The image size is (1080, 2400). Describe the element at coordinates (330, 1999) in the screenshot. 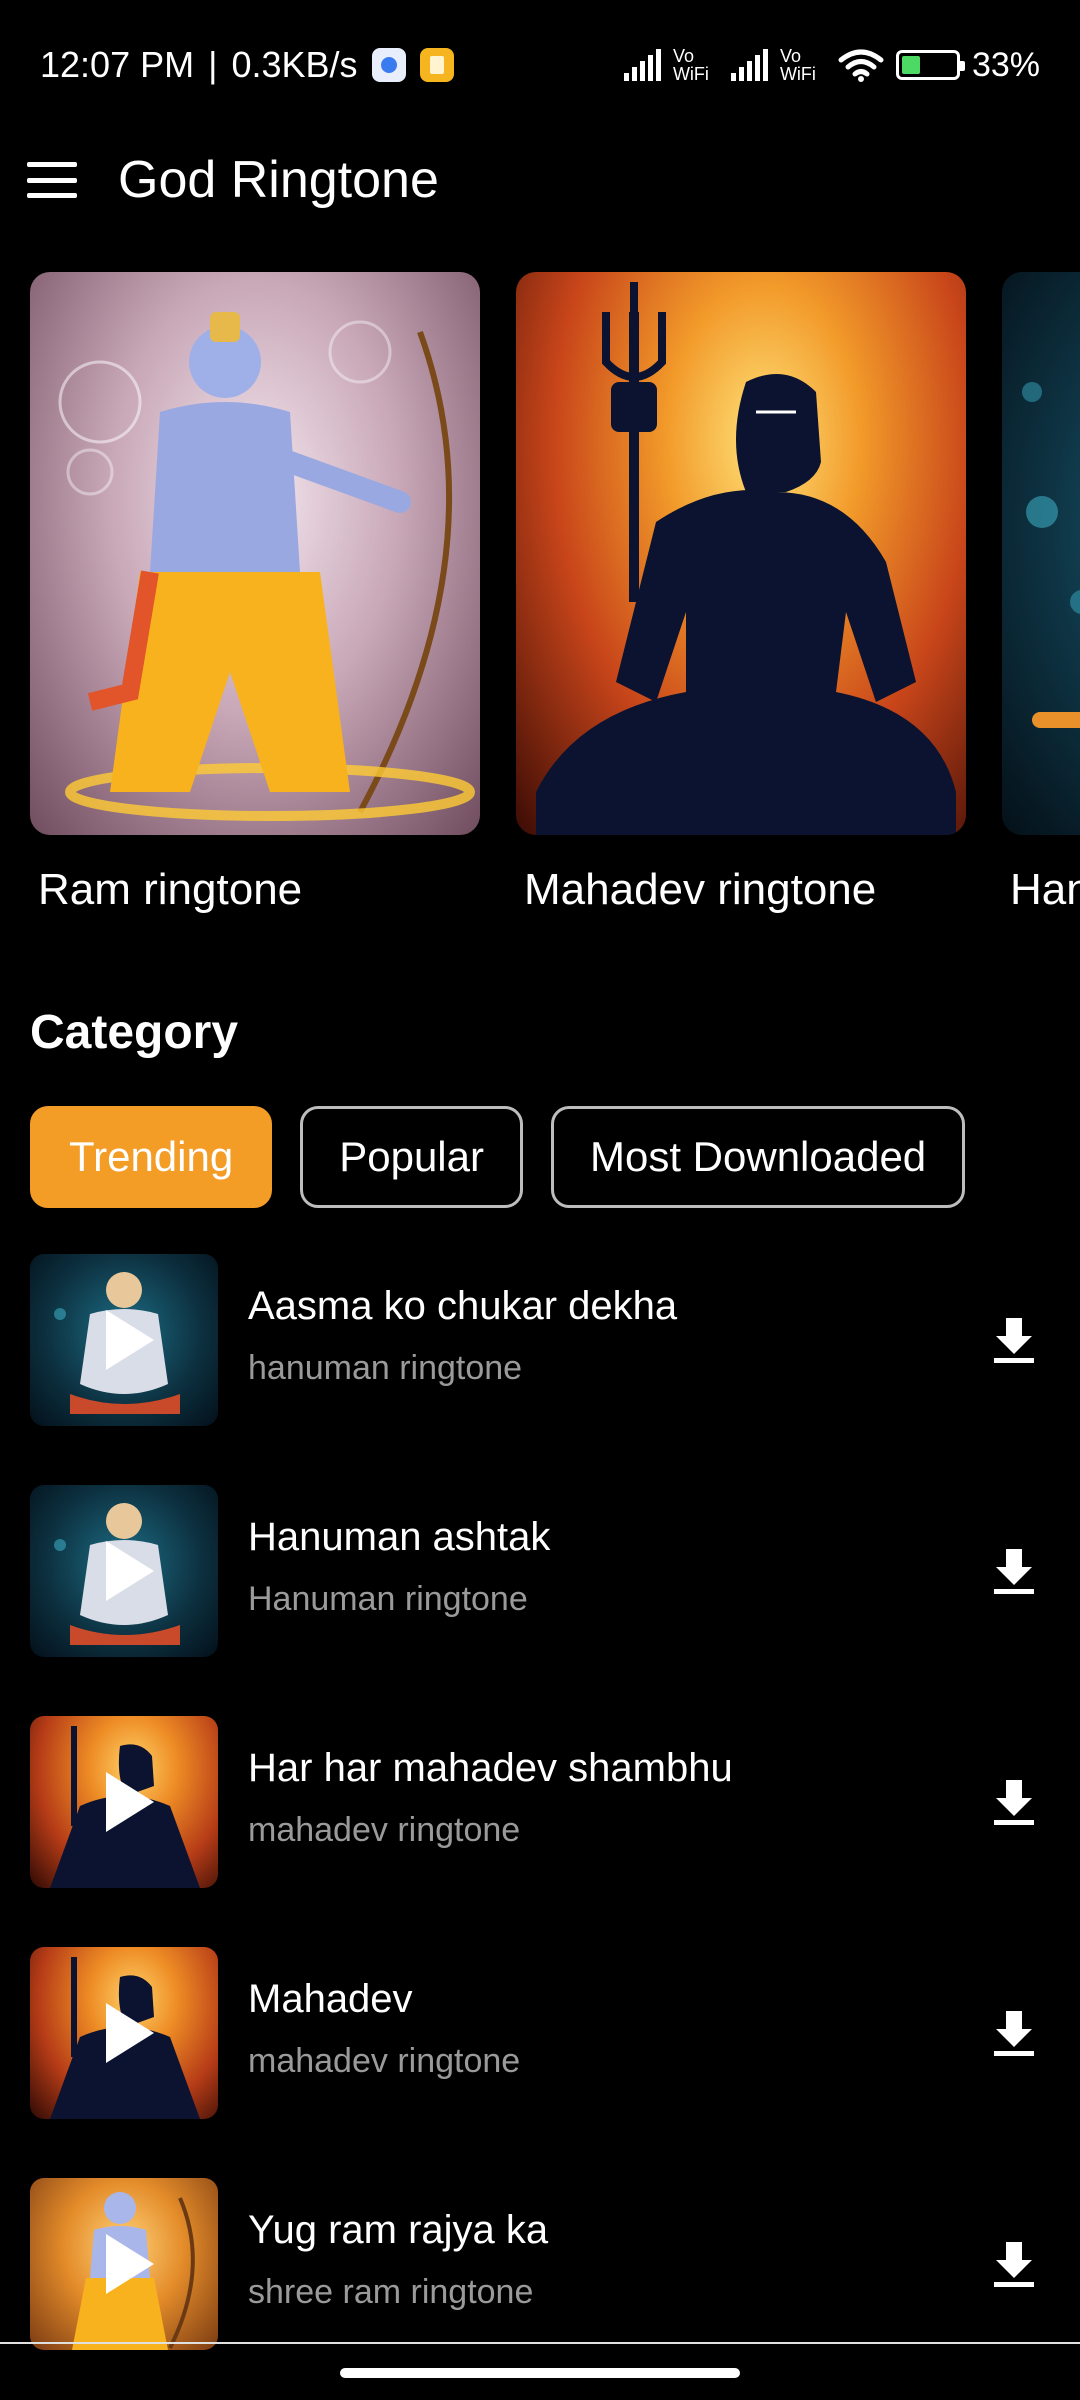

I see `ringtone-title: Mahadev` at that location.